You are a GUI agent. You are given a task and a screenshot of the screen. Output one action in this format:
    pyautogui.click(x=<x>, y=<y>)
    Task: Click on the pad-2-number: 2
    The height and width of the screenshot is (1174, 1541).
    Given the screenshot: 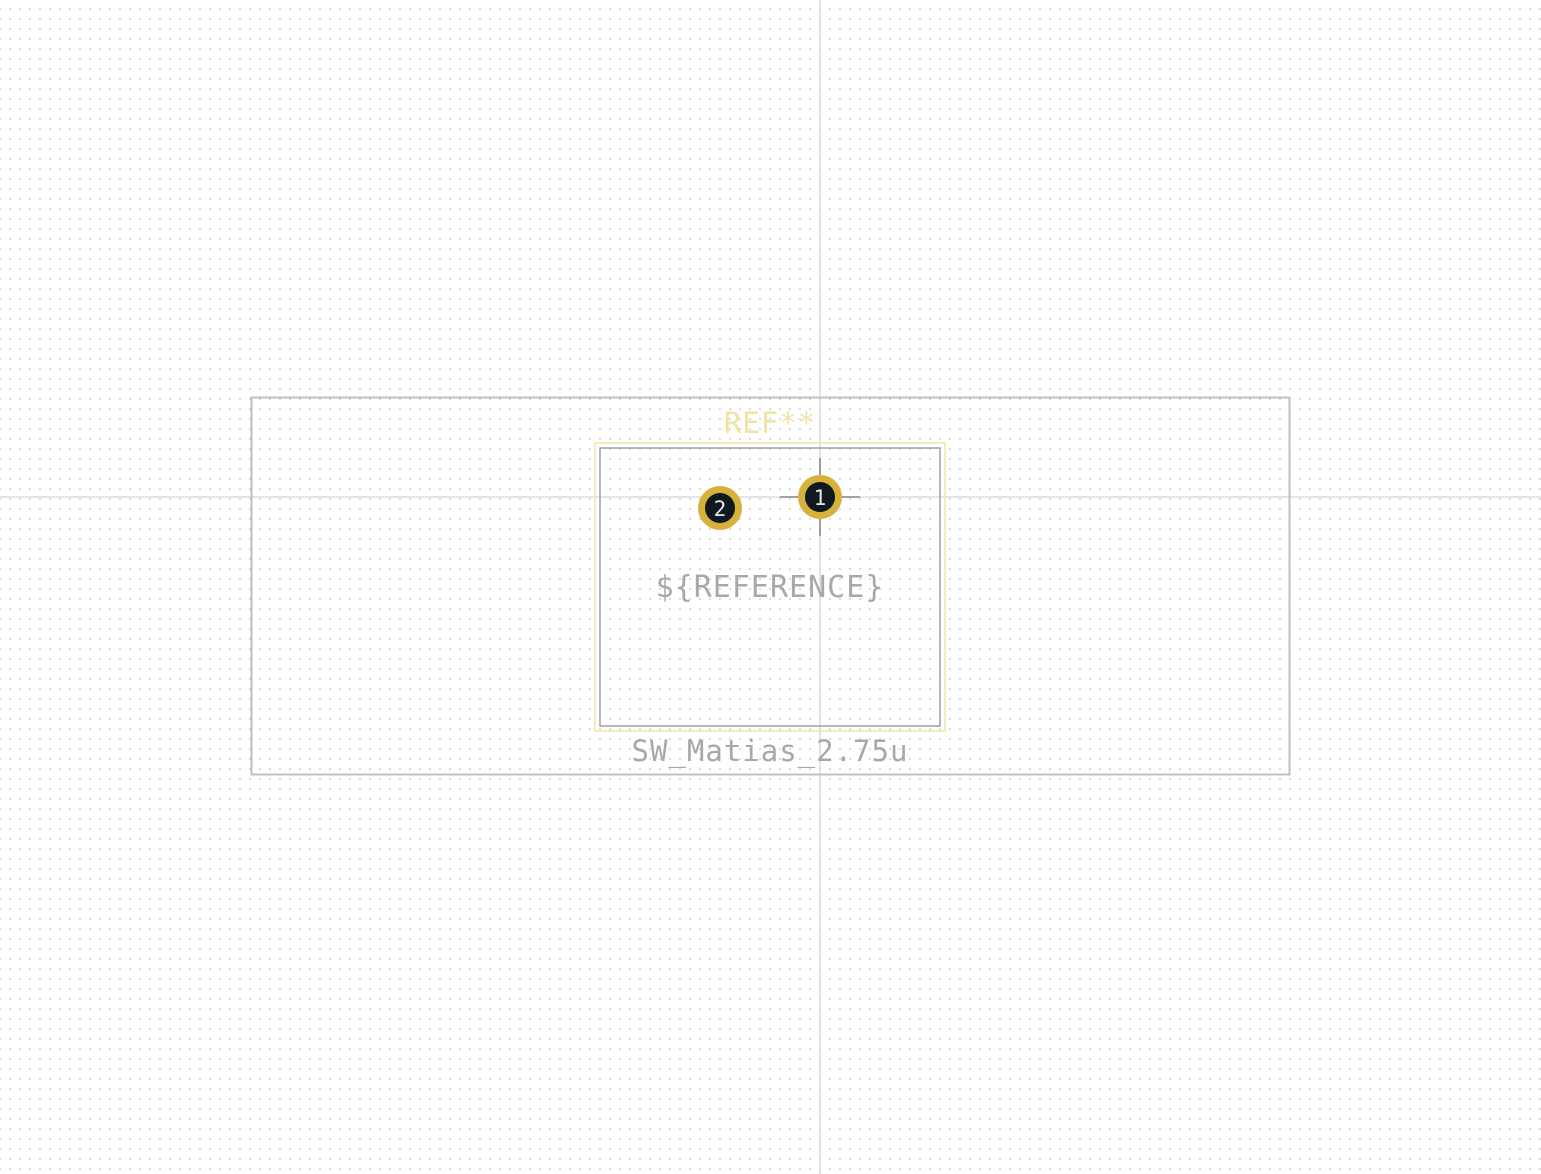 What is the action you would take?
    pyautogui.click(x=720, y=509)
    